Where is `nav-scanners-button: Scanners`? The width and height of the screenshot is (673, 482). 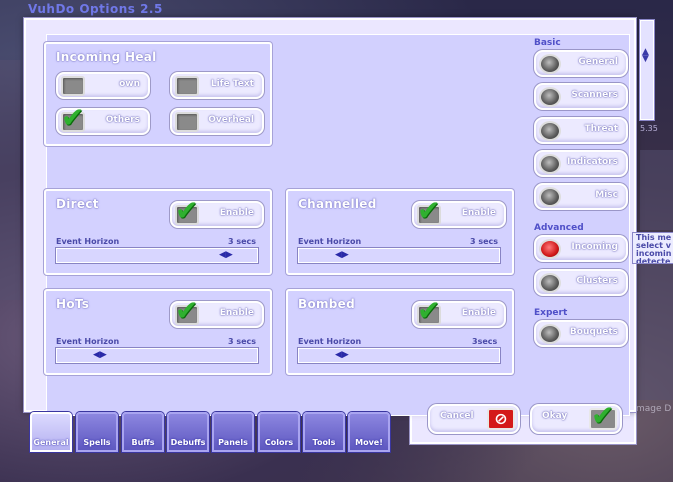 nav-scanners-button: Scanners is located at coordinates (581, 96).